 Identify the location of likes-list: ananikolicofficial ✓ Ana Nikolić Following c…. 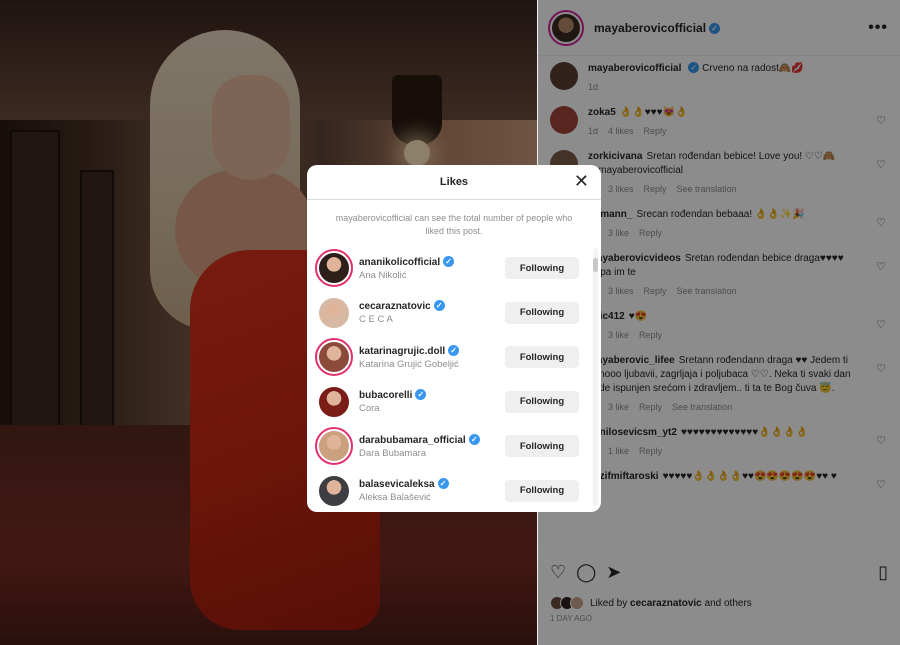
(454, 377).